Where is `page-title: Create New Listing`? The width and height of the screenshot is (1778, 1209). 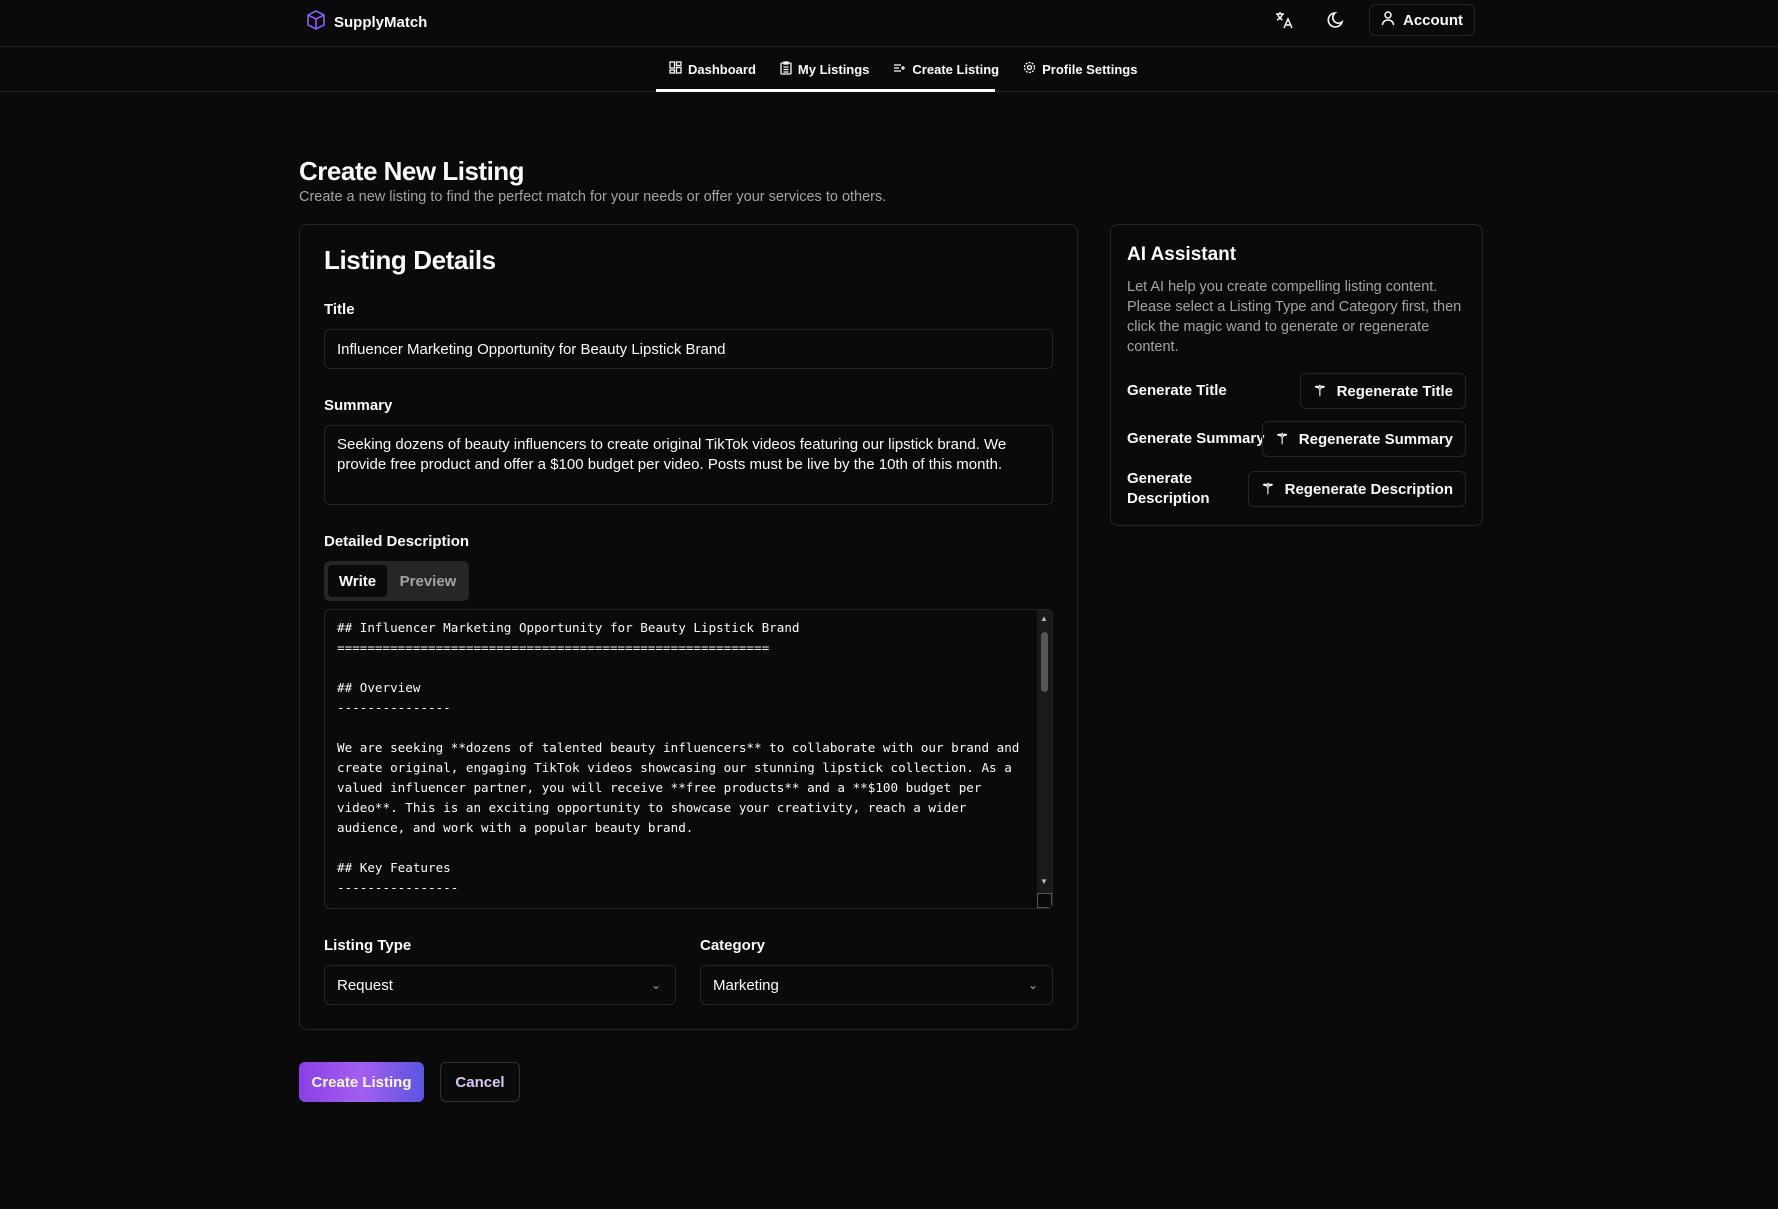
page-title: Create New Listing is located at coordinates (412, 171).